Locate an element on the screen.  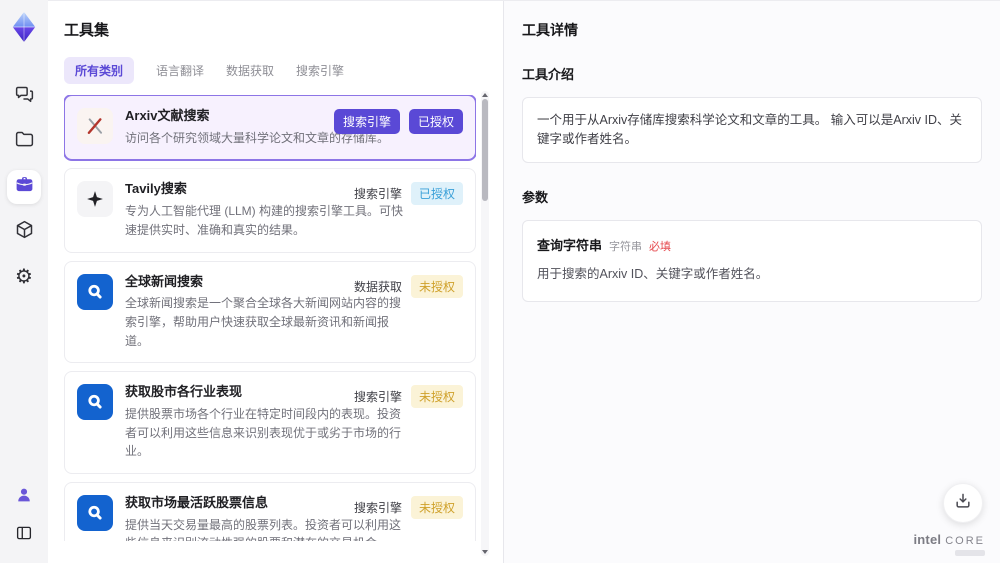
arxiv-icon is located at coordinates (95, 126).